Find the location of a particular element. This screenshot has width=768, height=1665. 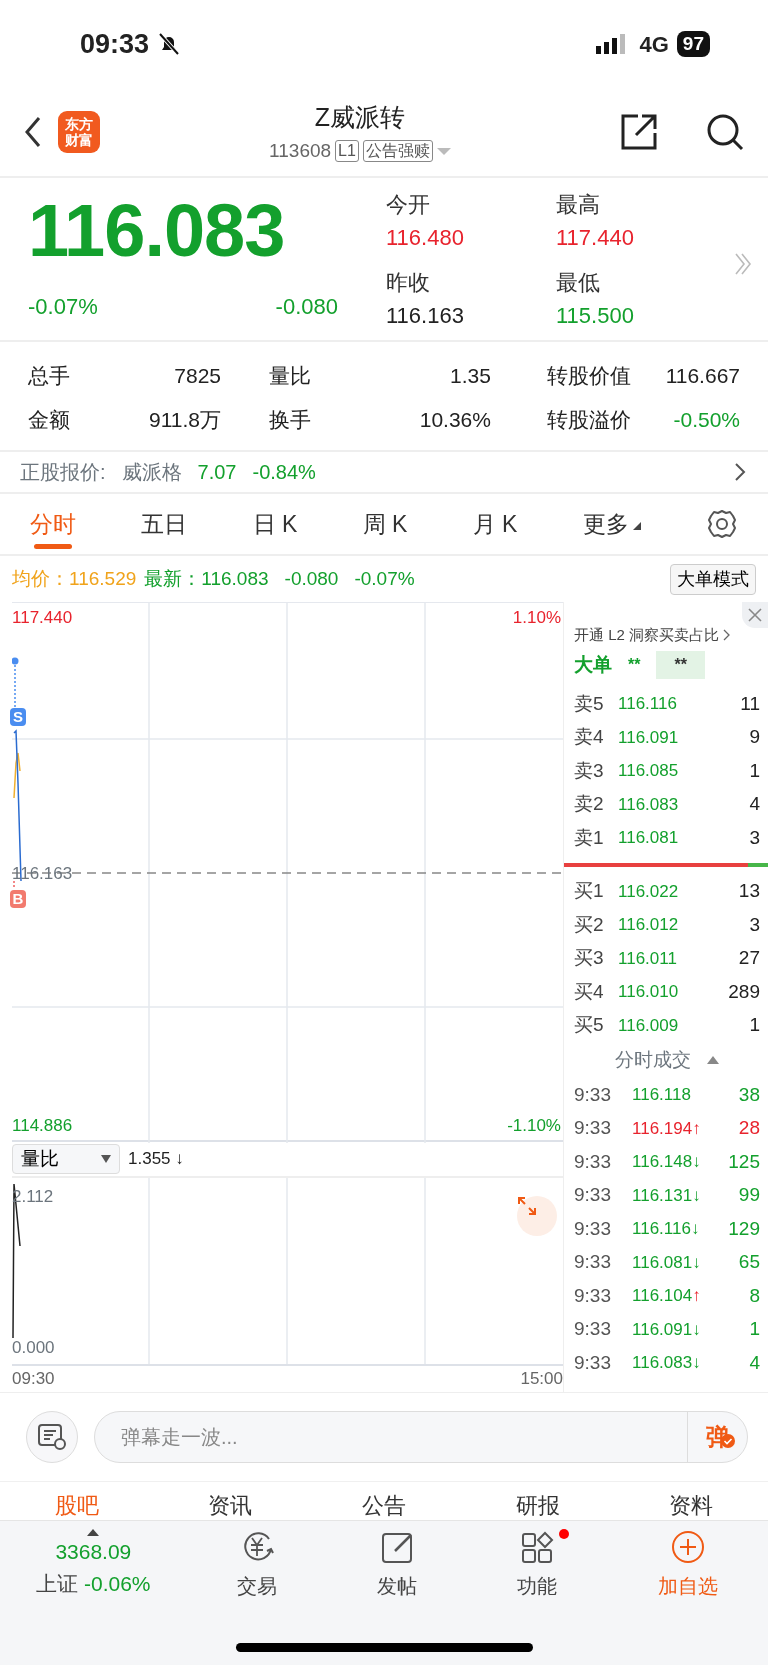

indicator-reading: 1.355 ↓ is located at coordinates (156, 1159).